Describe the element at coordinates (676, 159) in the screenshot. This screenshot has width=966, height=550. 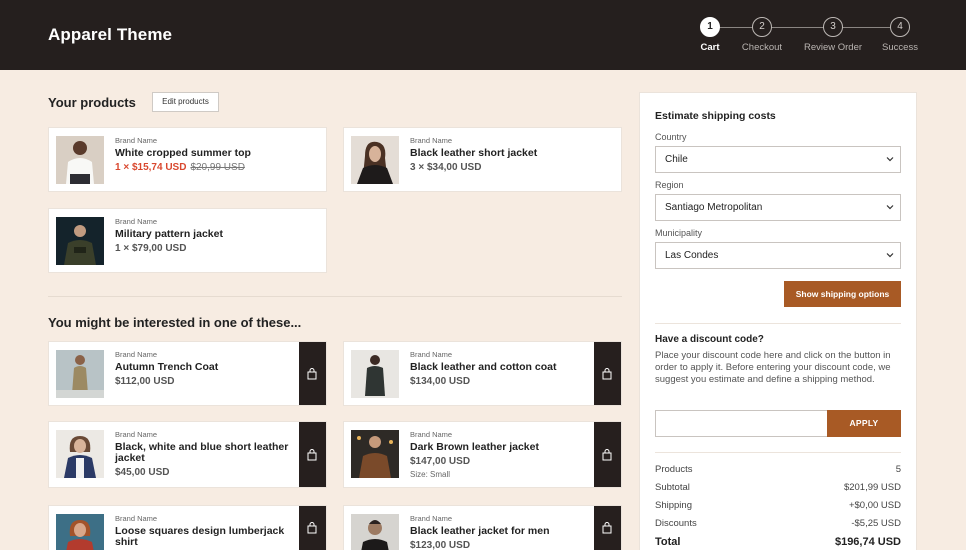
I see `country-value: Chile` at that location.